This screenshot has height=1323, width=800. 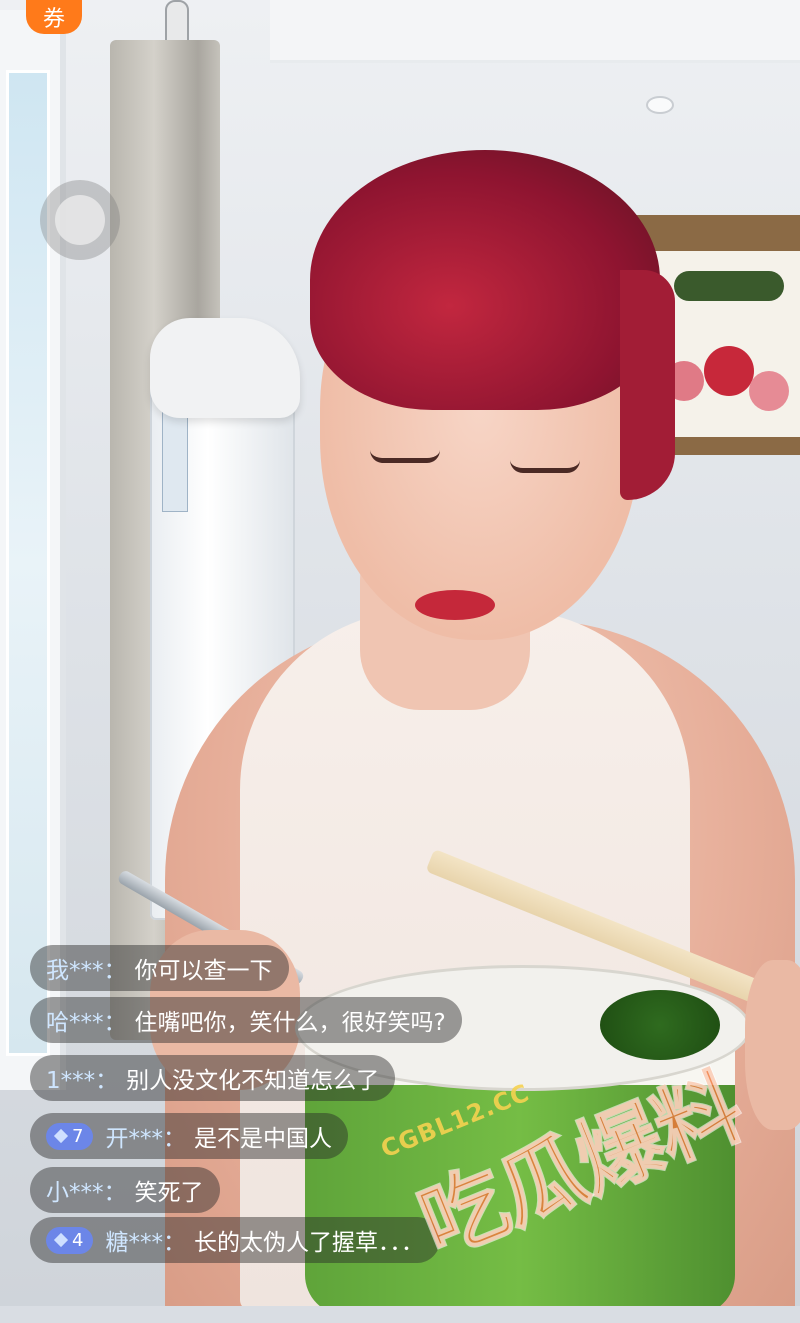 What do you see at coordinates (545, 466) in the screenshot?
I see `right-eye` at bounding box center [545, 466].